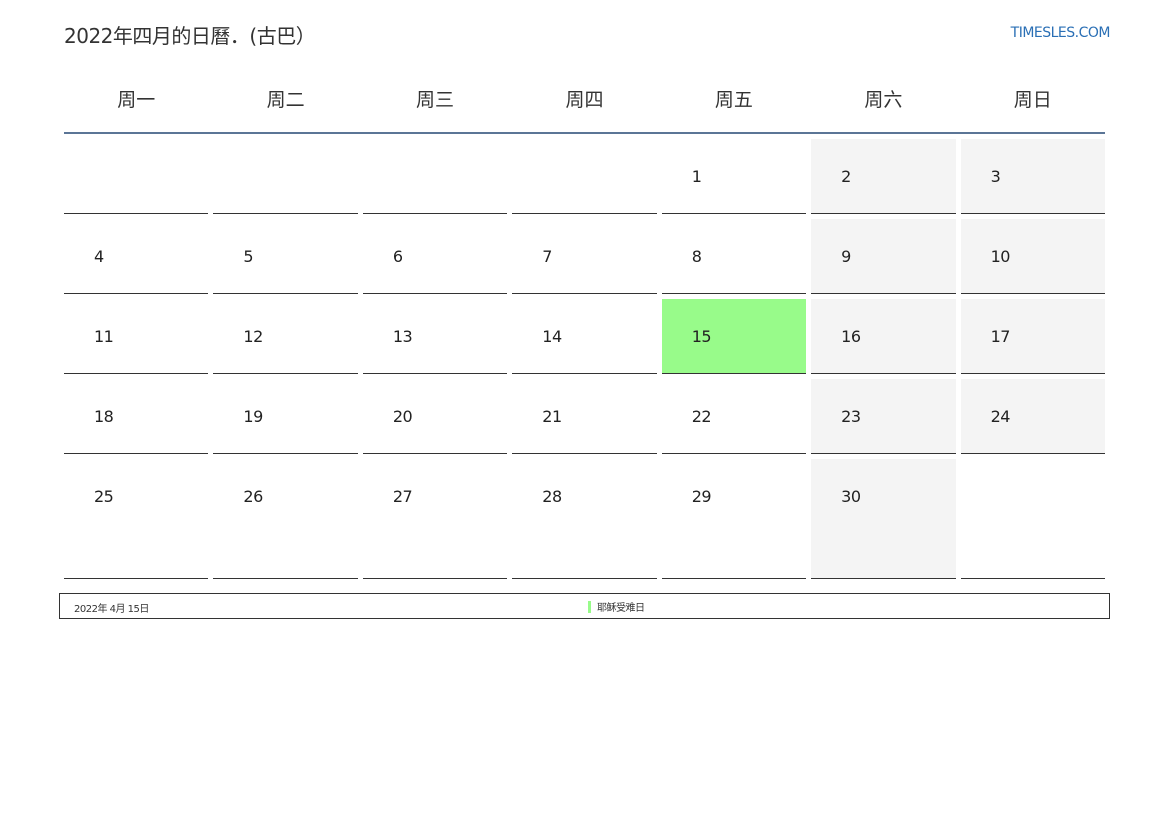 This screenshot has width=1169, height=827. What do you see at coordinates (701, 496) in the screenshot?
I see `day-number: 29` at bounding box center [701, 496].